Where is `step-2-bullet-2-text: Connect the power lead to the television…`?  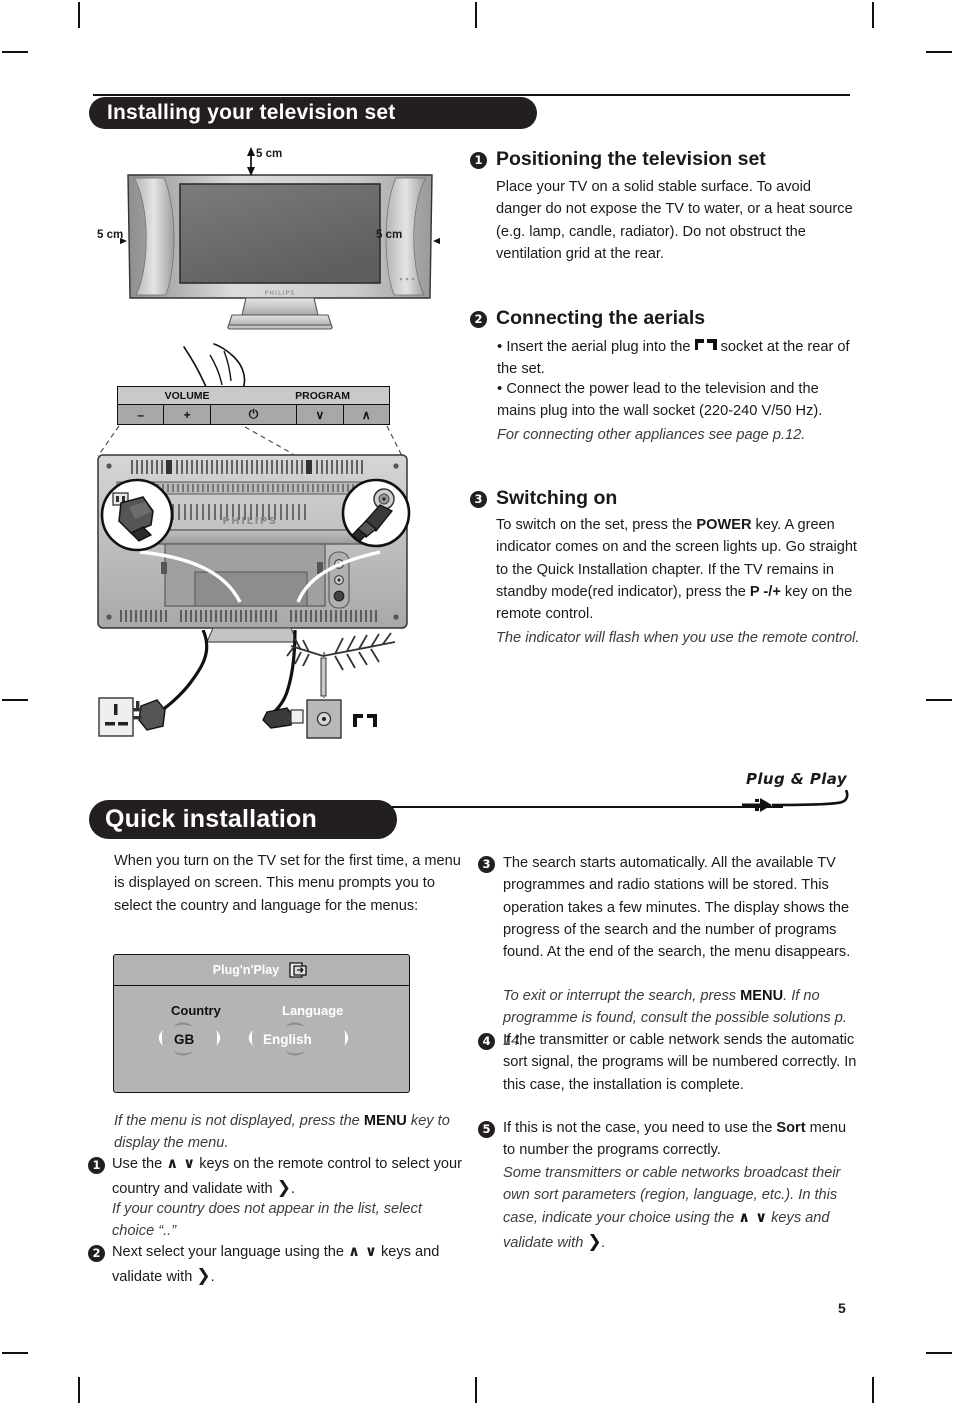
step-2-bullet-2-text: Connect the power lead to the television… is located at coordinates (660, 400).